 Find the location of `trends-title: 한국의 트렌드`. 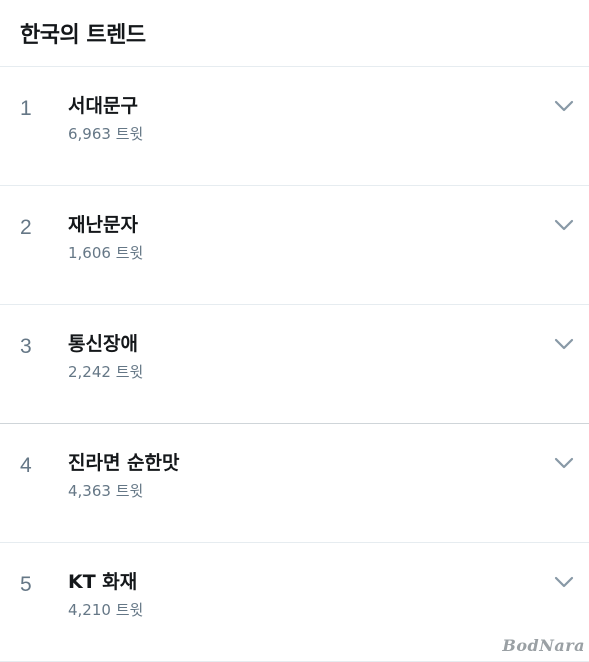

trends-title: 한국의 트렌드 is located at coordinates (83, 35).